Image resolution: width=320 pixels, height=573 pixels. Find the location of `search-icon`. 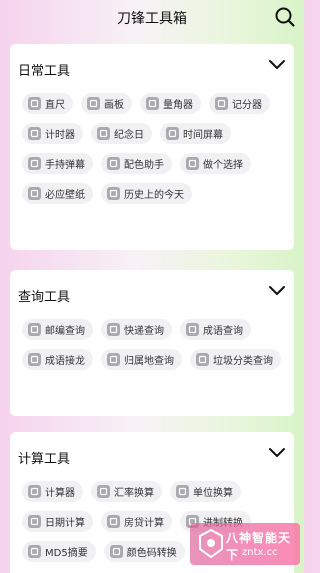

search-icon is located at coordinates (285, 17).